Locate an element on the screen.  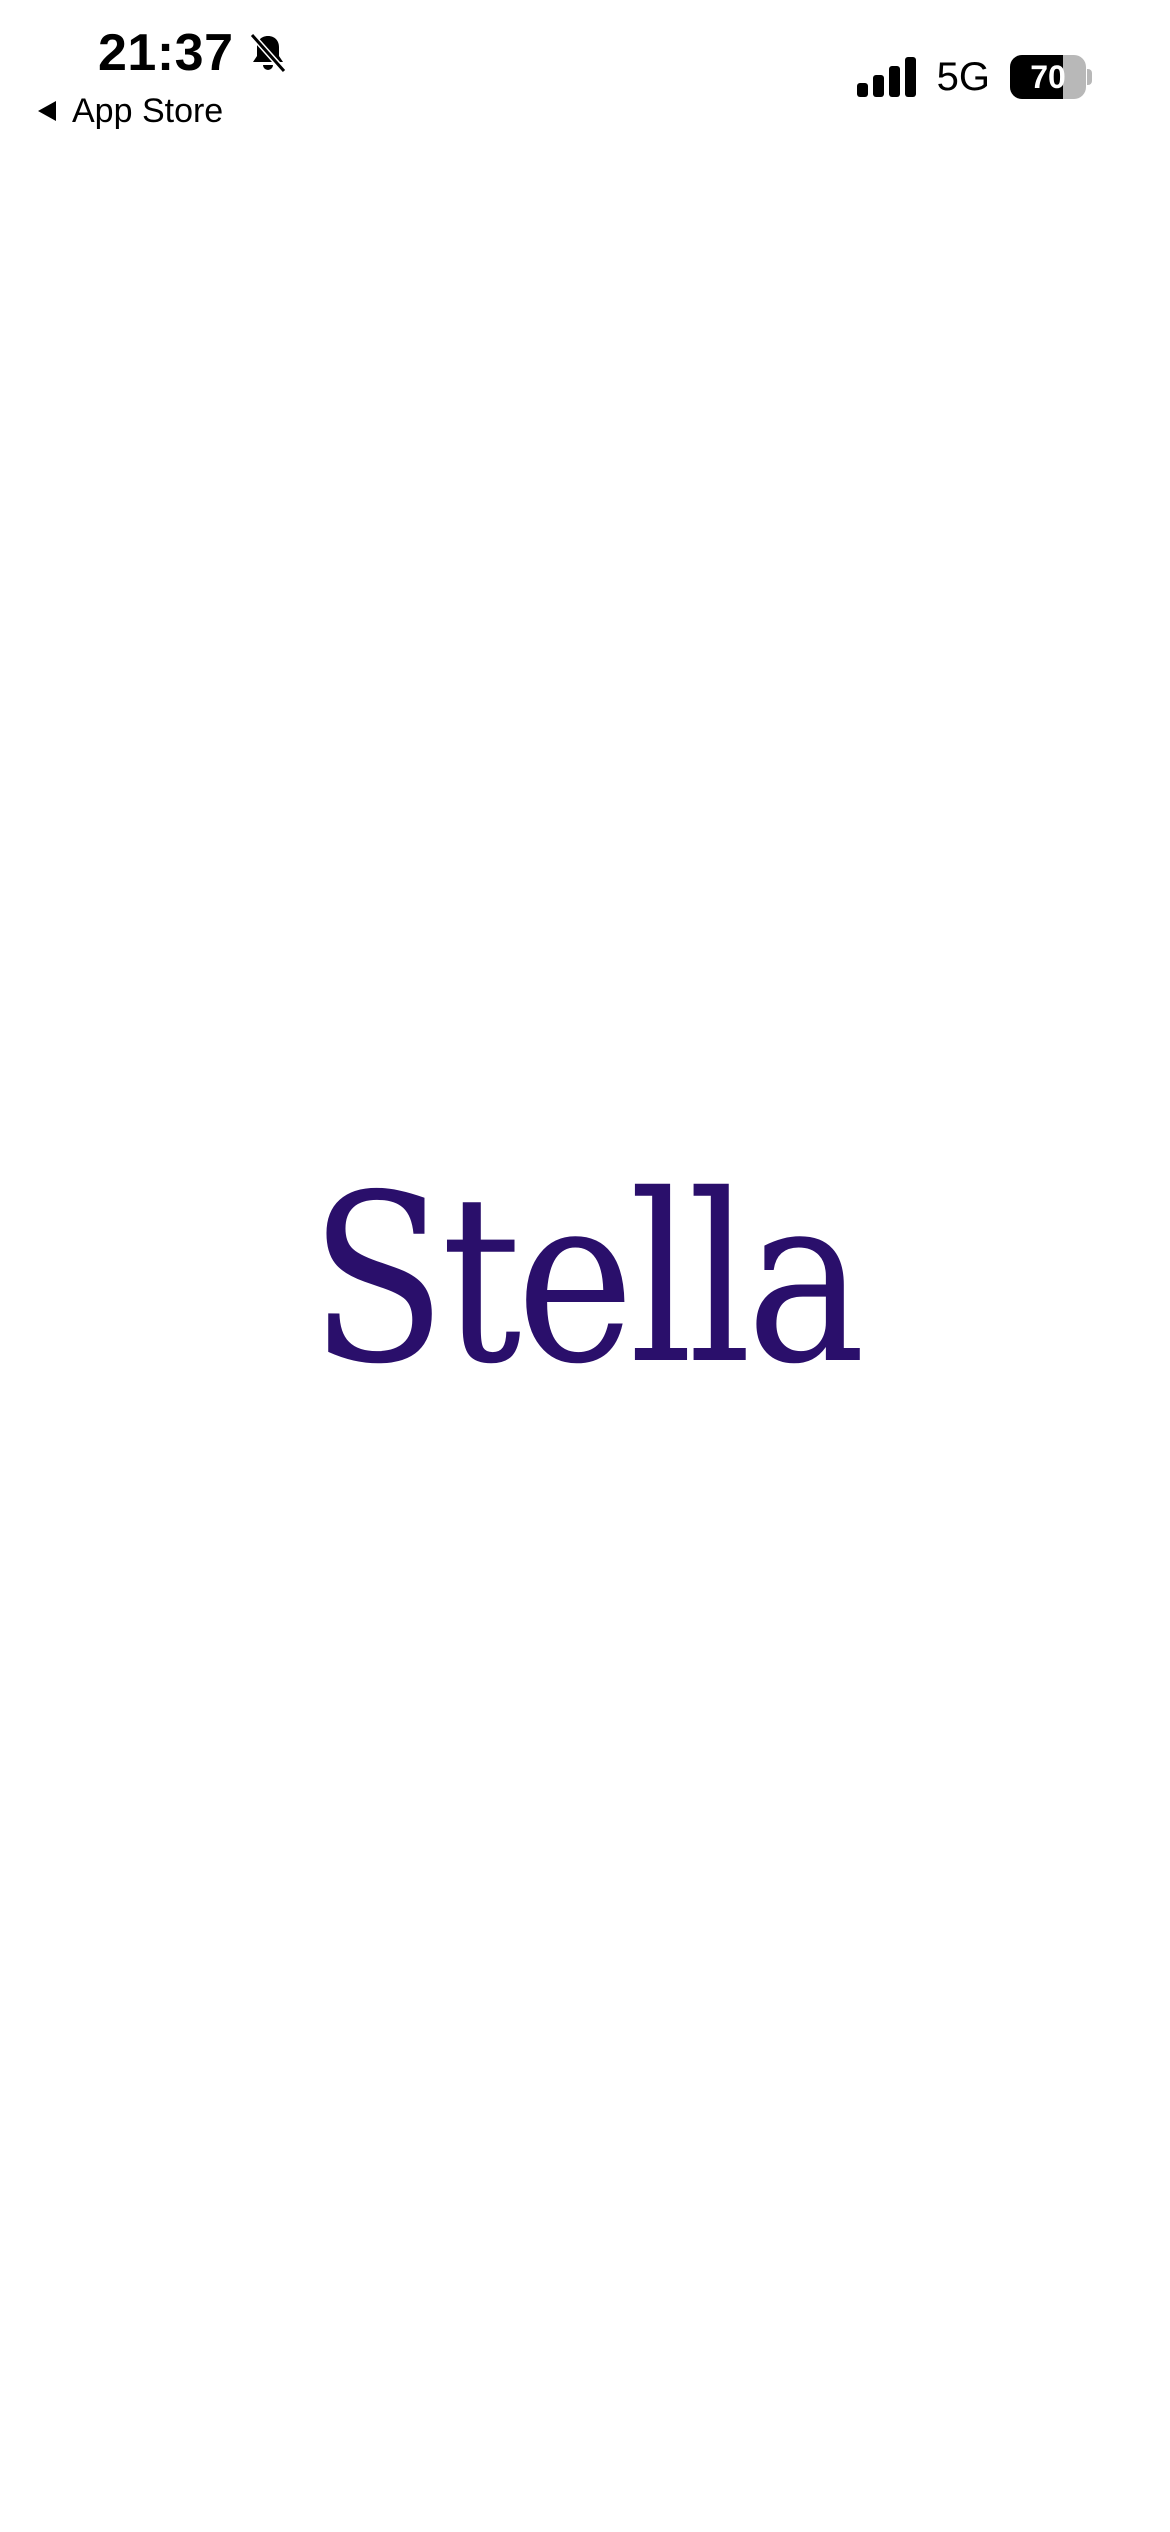
back-label: App Store is located at coordinates (148, 111).